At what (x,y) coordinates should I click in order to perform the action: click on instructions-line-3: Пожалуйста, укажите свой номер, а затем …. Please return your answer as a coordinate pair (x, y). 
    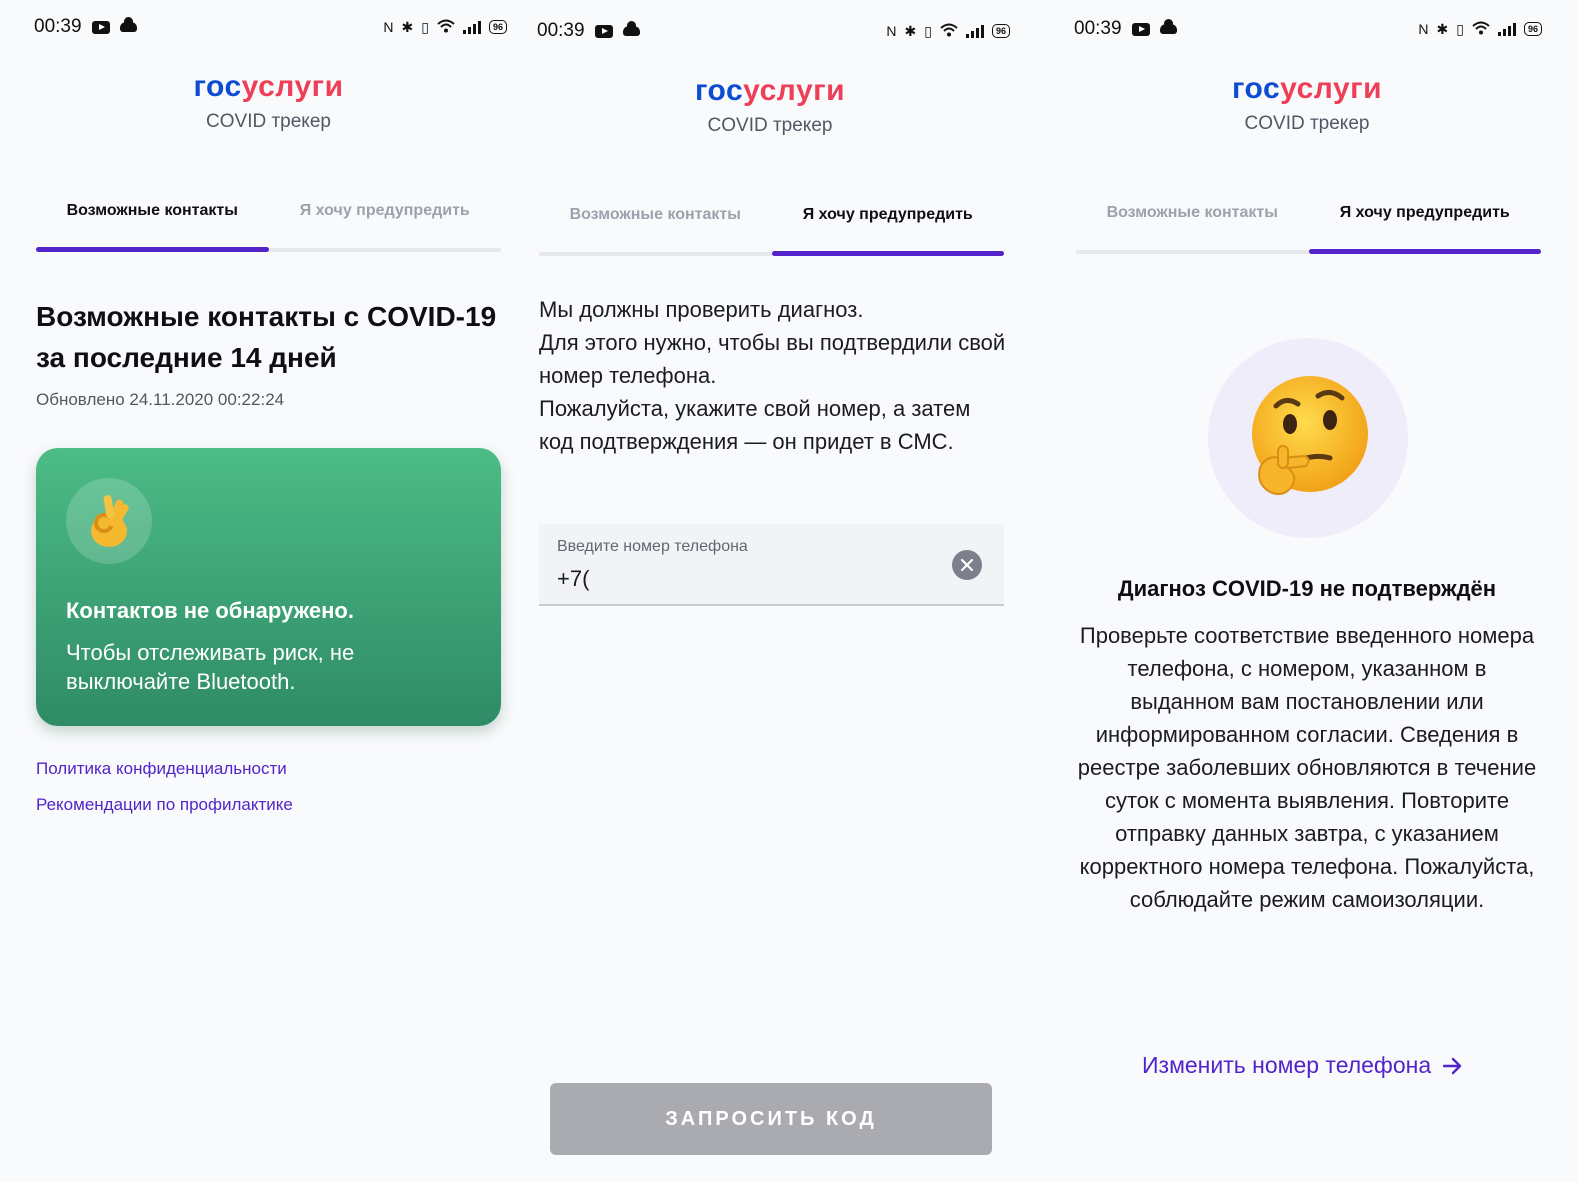
    Looking at the image, I should click on (755, 425).